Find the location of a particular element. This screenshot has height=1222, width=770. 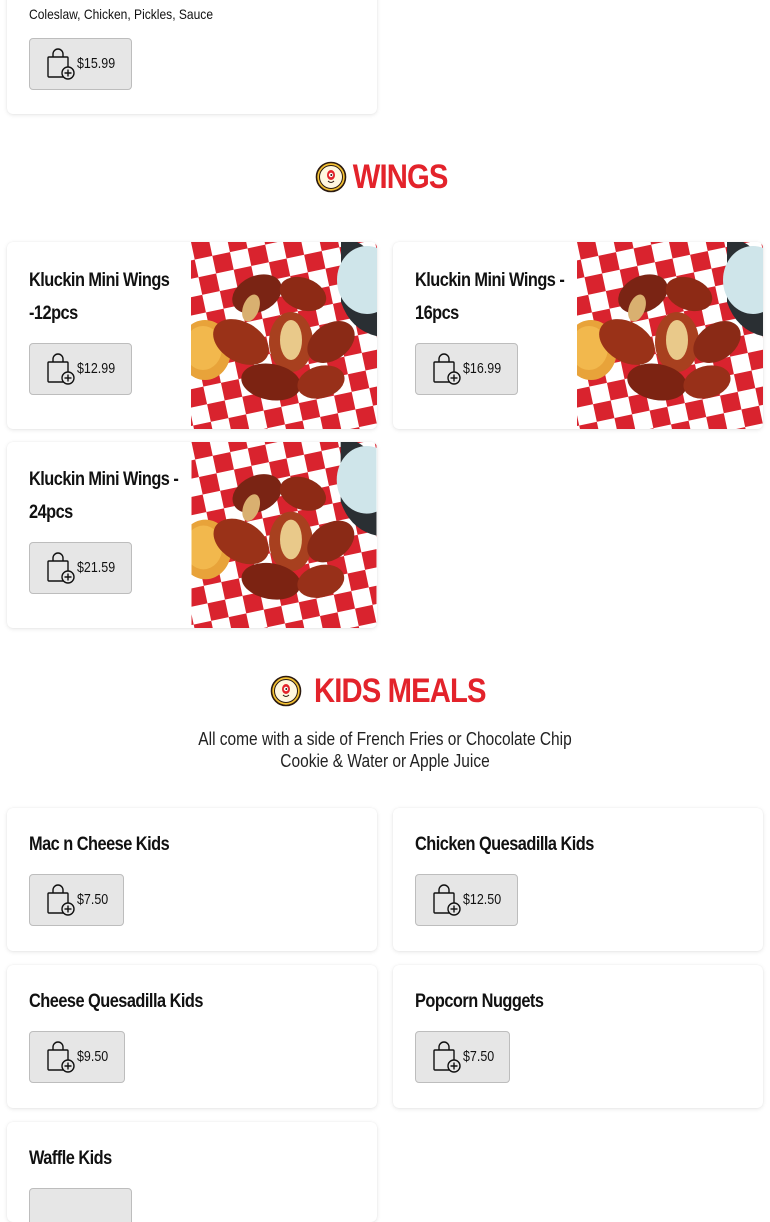

add-to-bag-button: $16.99 is located at coordinates (466, 369).